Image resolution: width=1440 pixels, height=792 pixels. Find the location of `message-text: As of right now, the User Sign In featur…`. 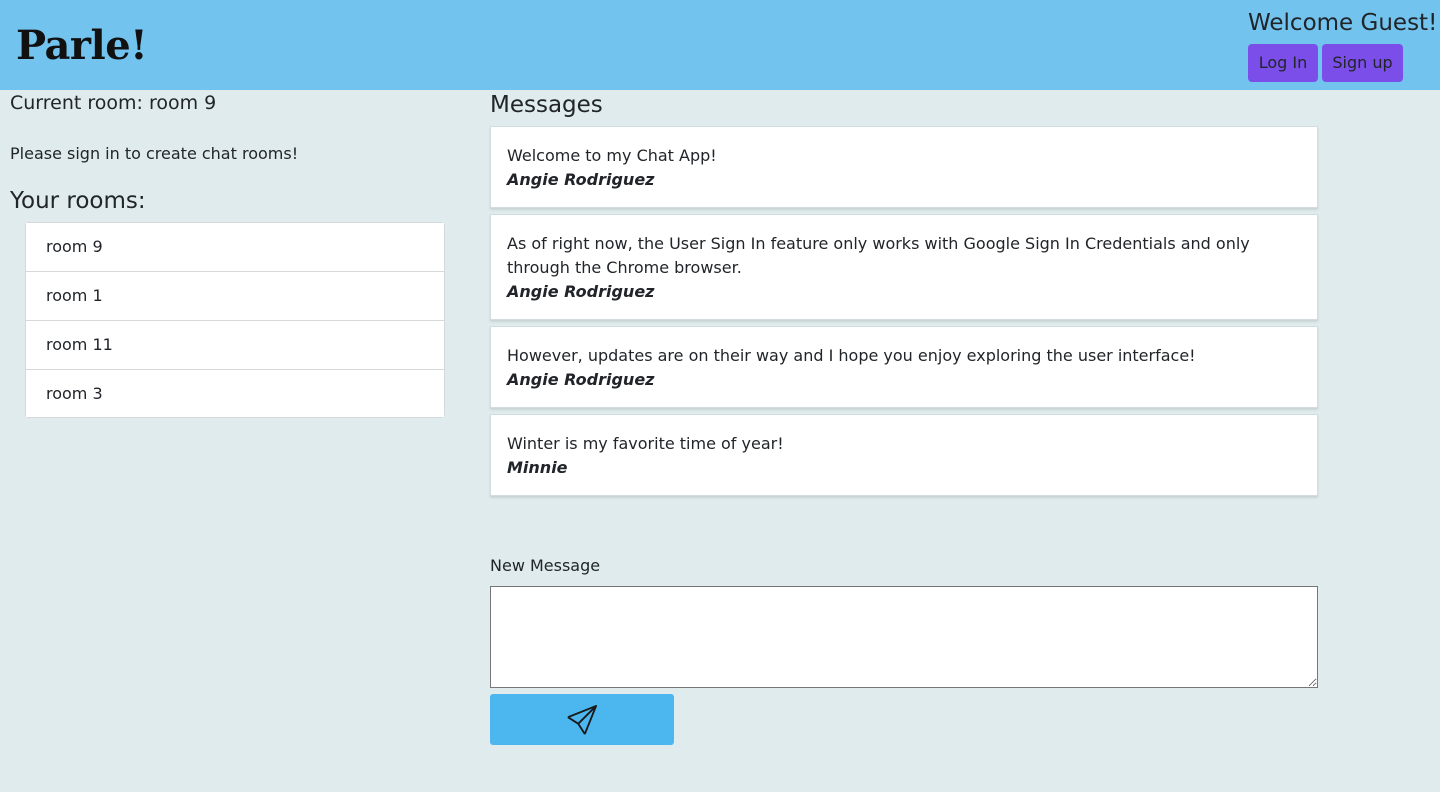

message-text: As of right now, the User Sign In featur… is located at coordinates (878, 255).